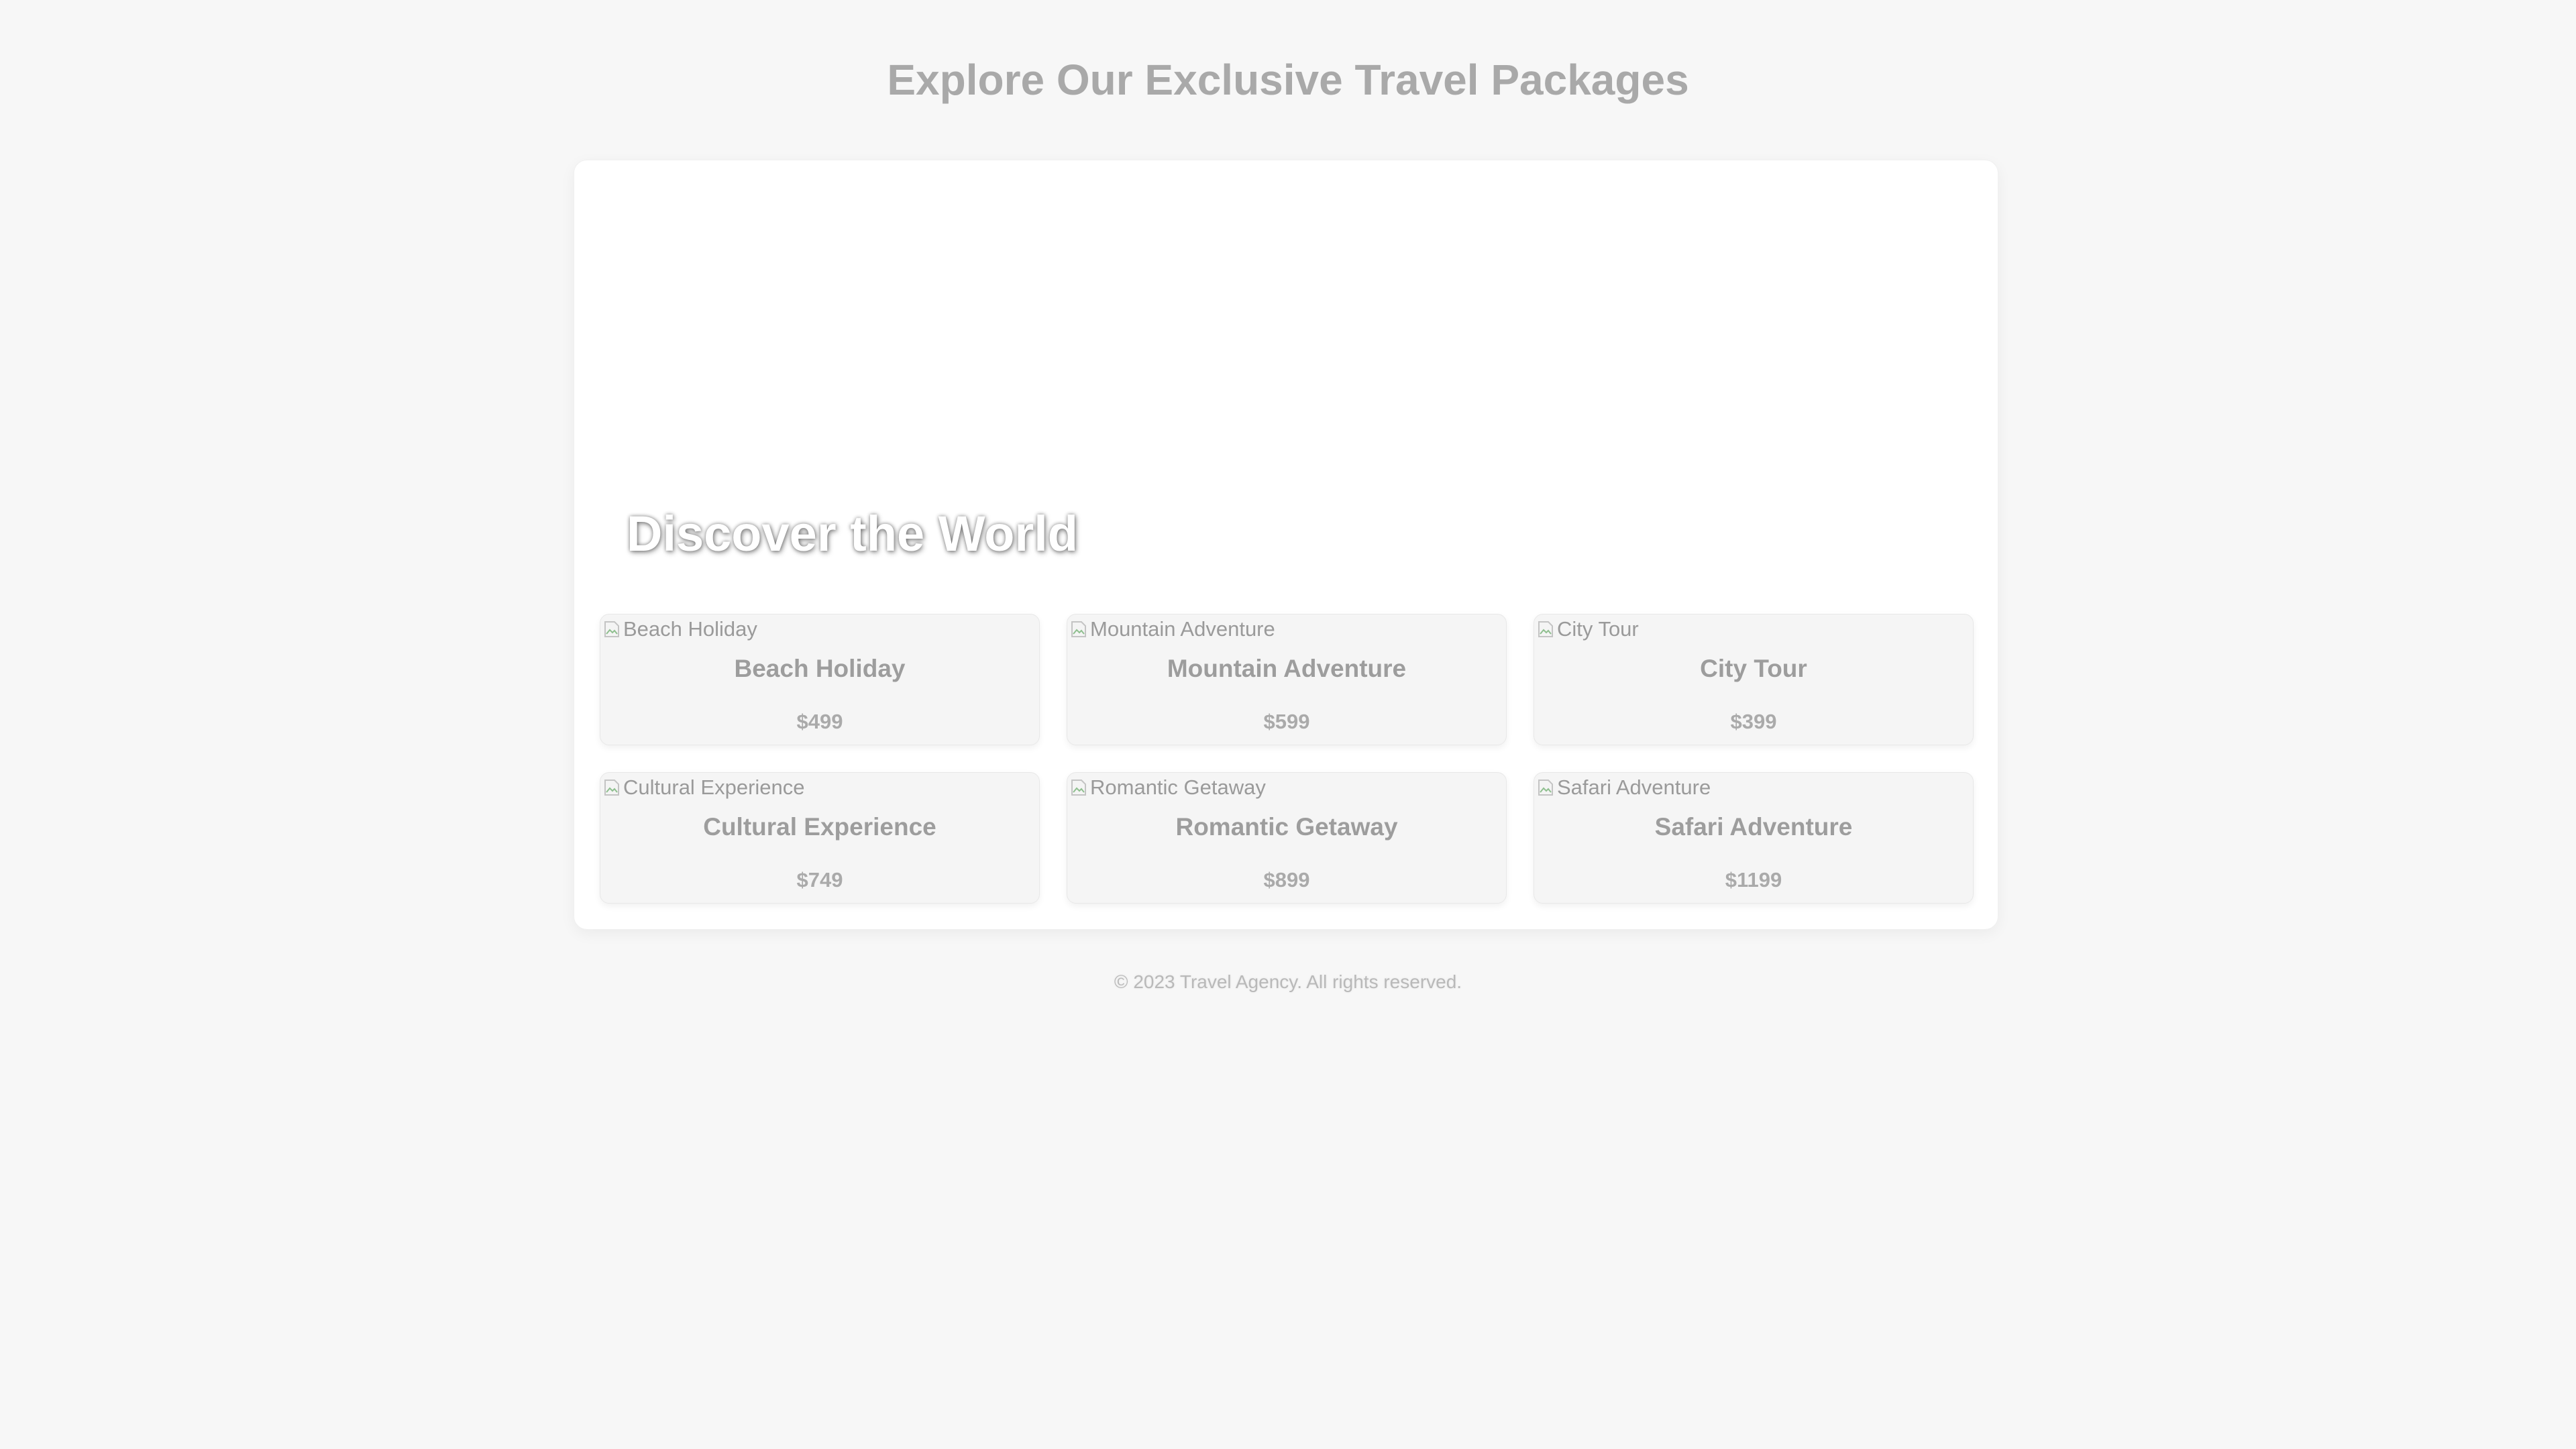 Image resolution: width=2576 pixels, height=1449 pixels. Describe the element at coordinates (1287, 668) in the screenshot. I see `package-name: Mountain Adventure` at that location.